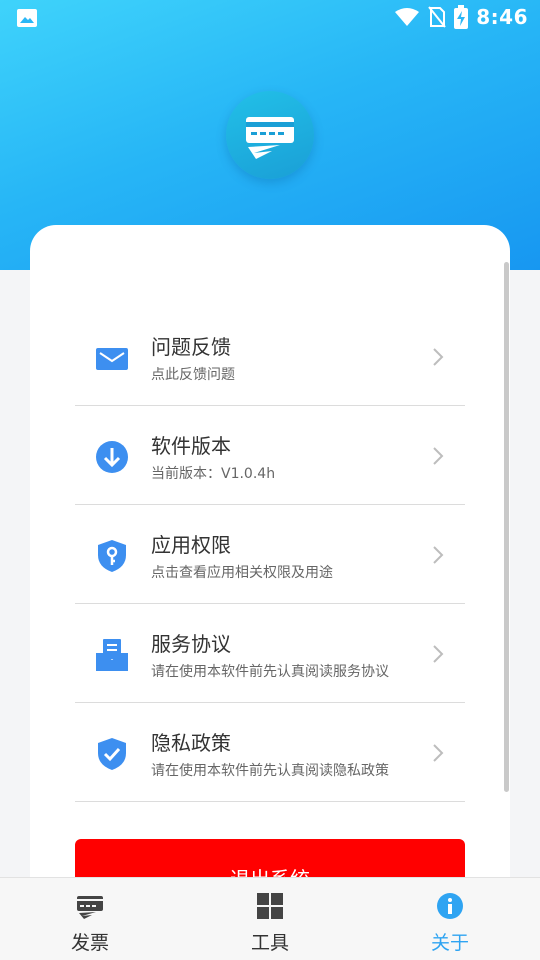  Describe the element at coordinates (213, 474) in the screenshot. I see `menu-item-subtitle: 当前版本：V1.0.4h` at that location.